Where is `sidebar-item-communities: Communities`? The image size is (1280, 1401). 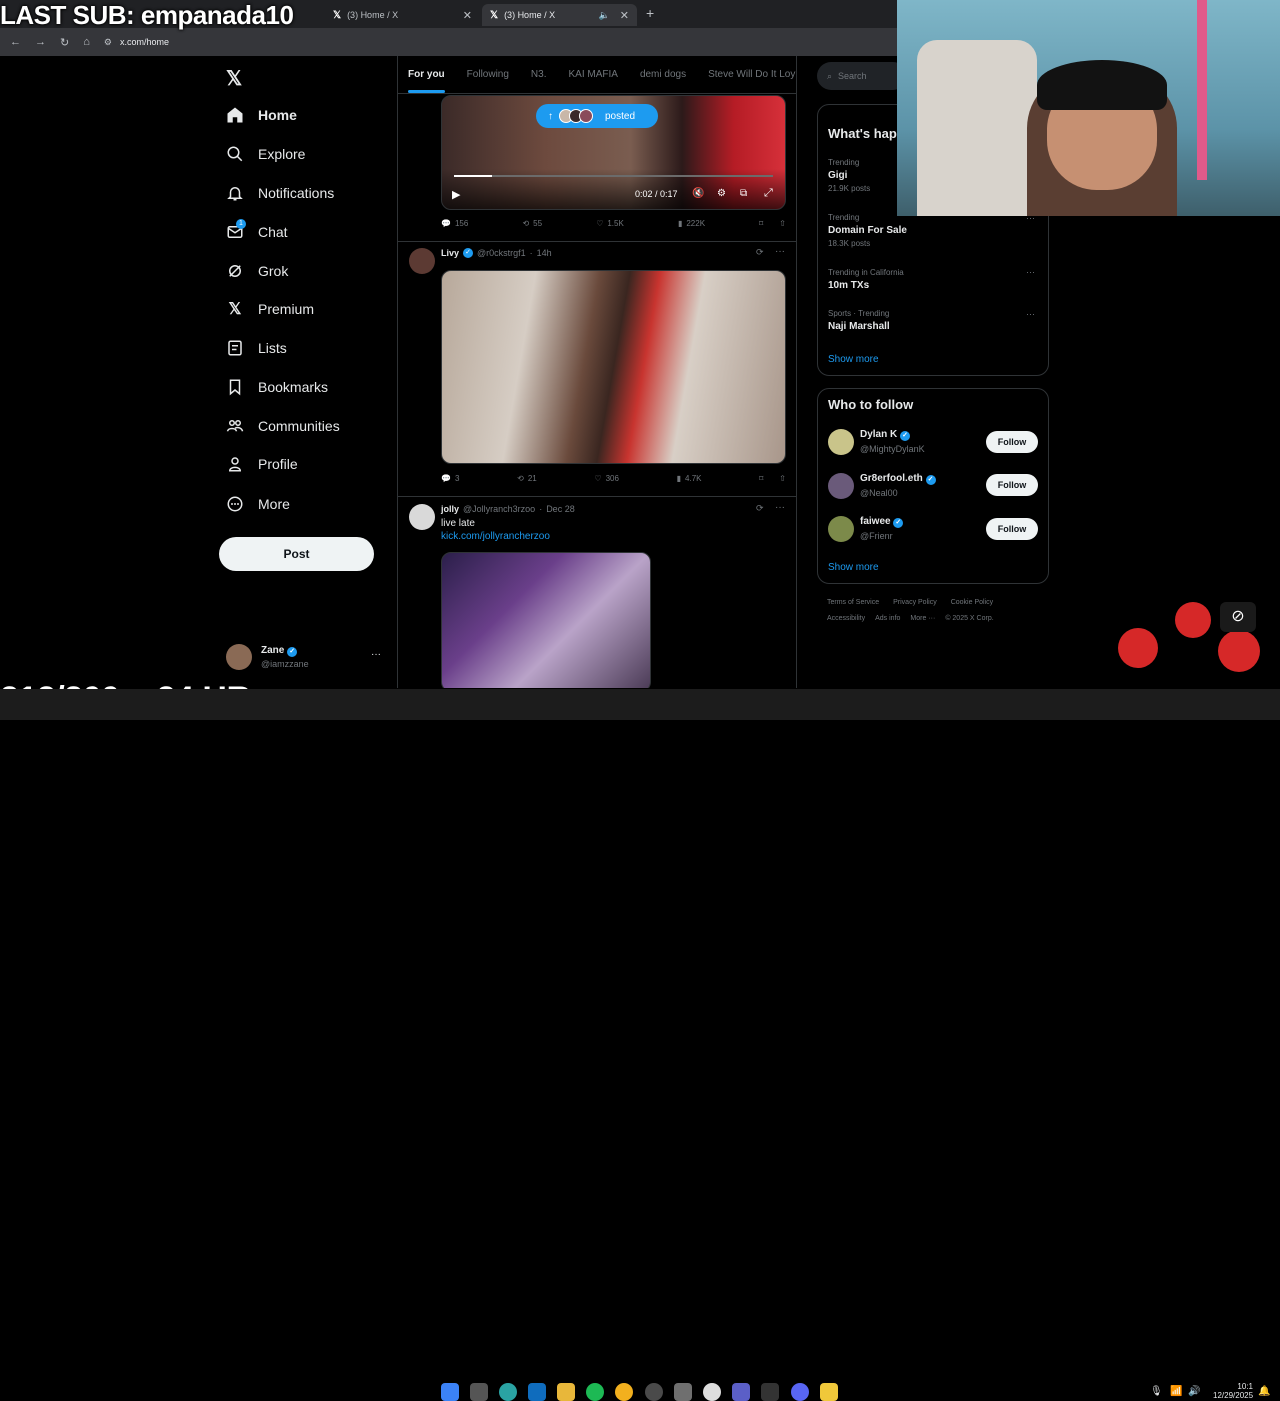
sidebar-item-communities: Communities is located at coordinates (283, 426).